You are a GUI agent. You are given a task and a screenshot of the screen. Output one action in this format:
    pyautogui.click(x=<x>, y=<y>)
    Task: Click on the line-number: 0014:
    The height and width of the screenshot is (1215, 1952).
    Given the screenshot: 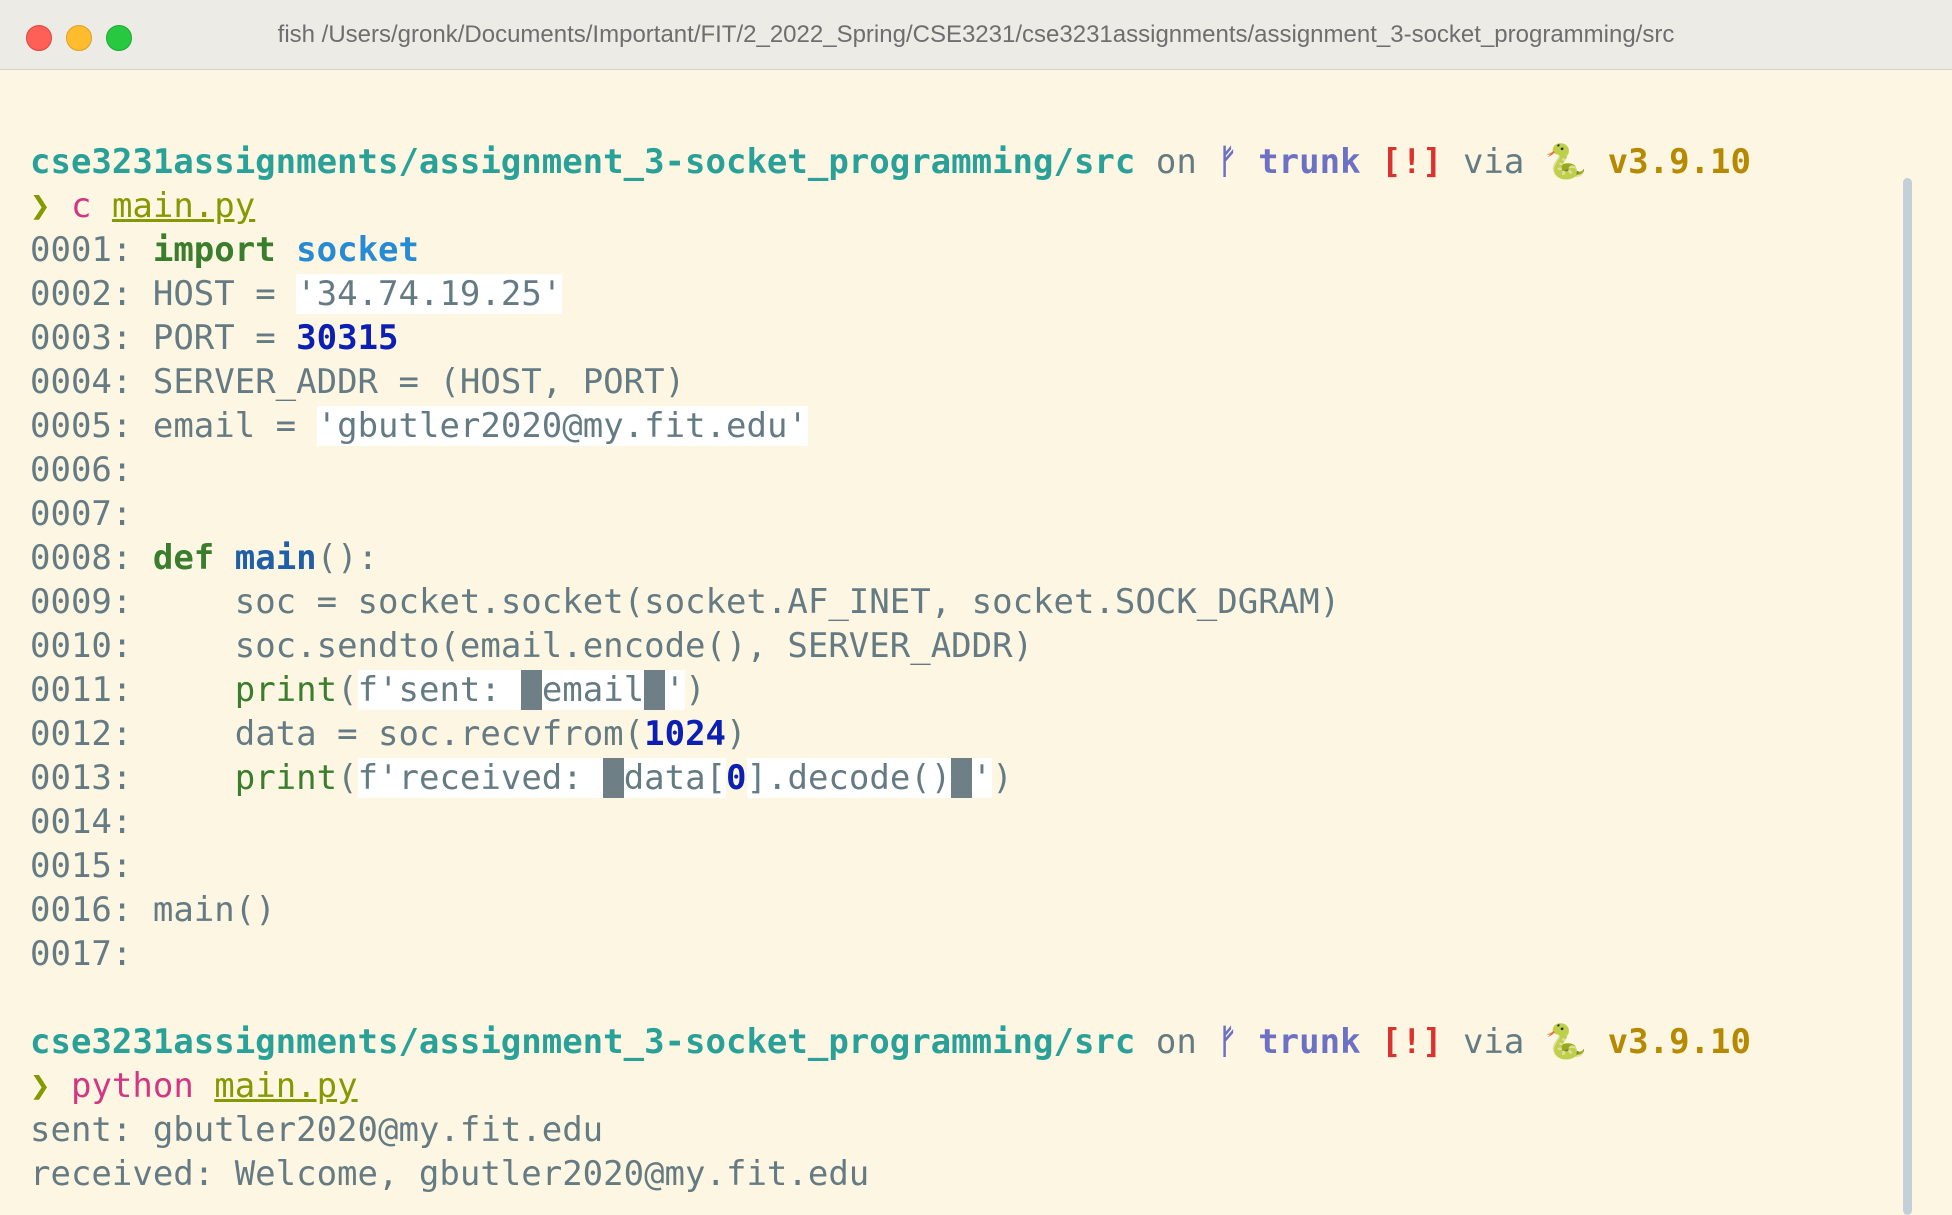 What is the action you would take?
    pyautogui.click(x=81, y=822)
    